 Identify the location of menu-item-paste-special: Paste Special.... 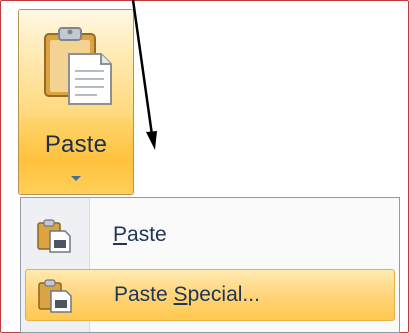
(210, 295).